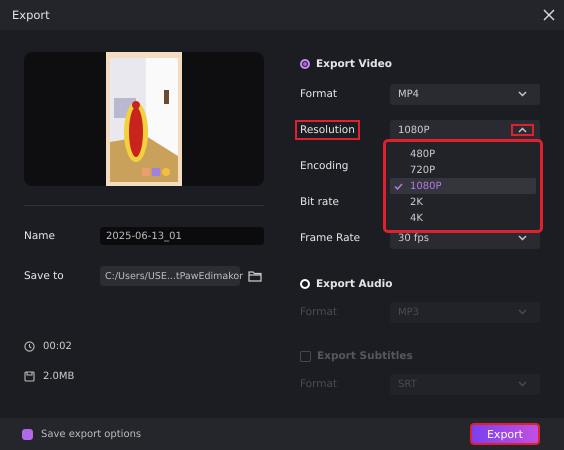 The image size is (564, 450). What do you see at coordinates (82, 434) in the screenshot?
I see `save-options-checkbox: Save export options` at bounding box center [82, 434].